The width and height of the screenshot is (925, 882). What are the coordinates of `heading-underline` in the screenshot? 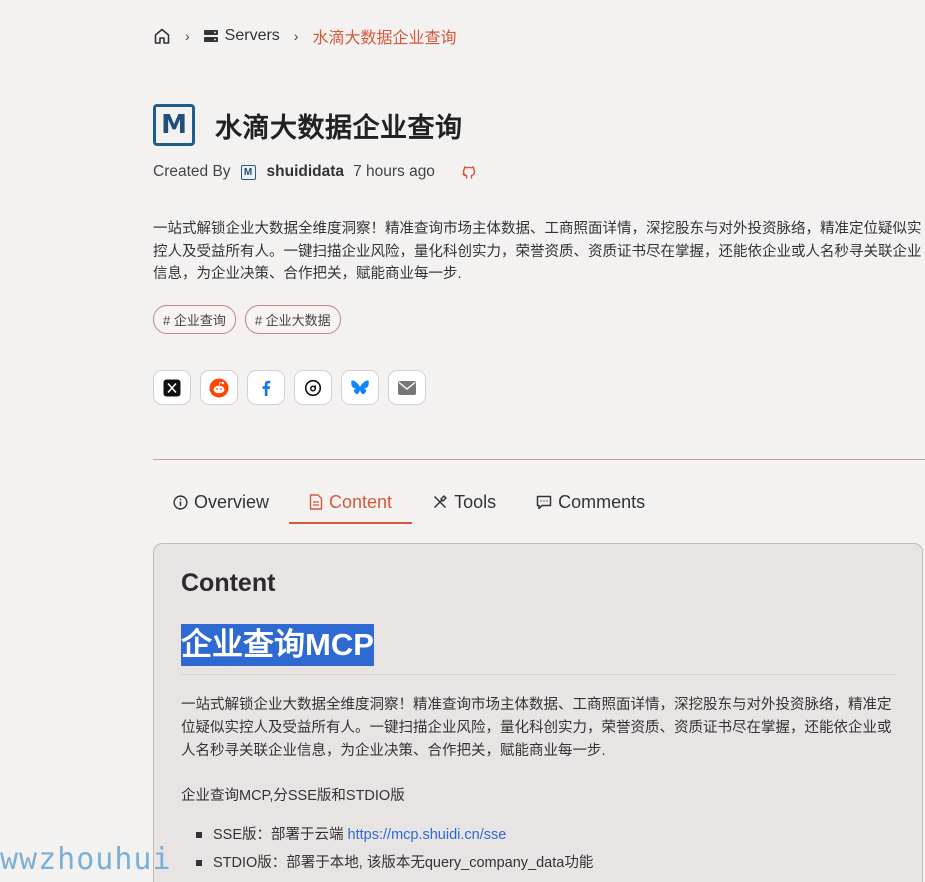 It's located at (539, 674).